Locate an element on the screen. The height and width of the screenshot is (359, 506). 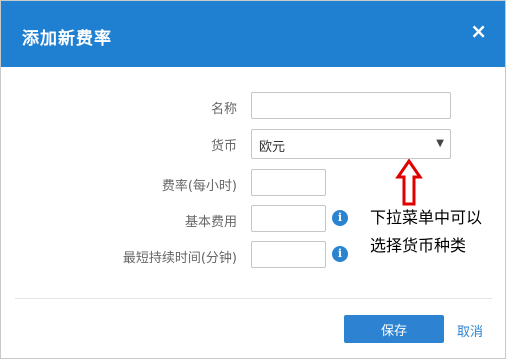
name-label: 名称 is located at coordinates (223, 109).